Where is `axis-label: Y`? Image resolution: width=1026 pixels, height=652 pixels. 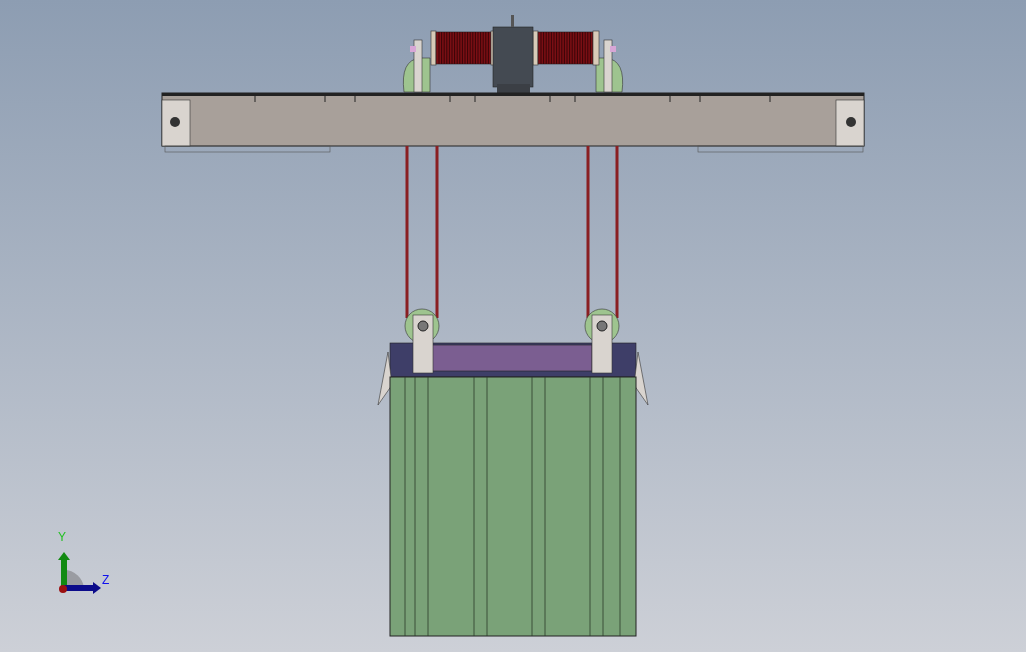 axis-label: Y is located at coordinates (62, 537).